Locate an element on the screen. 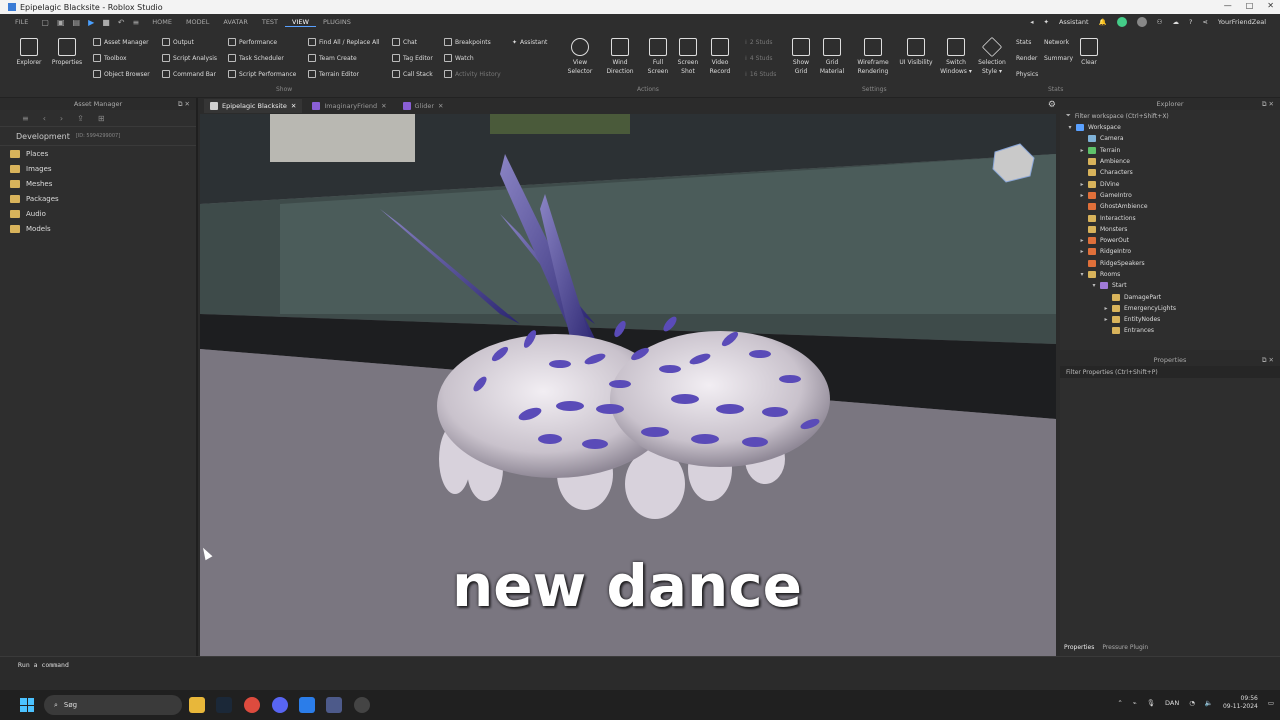 The width and height of the screenshot is (1280, 720). clear-button: Clear is located at coordinates (1089, 52).